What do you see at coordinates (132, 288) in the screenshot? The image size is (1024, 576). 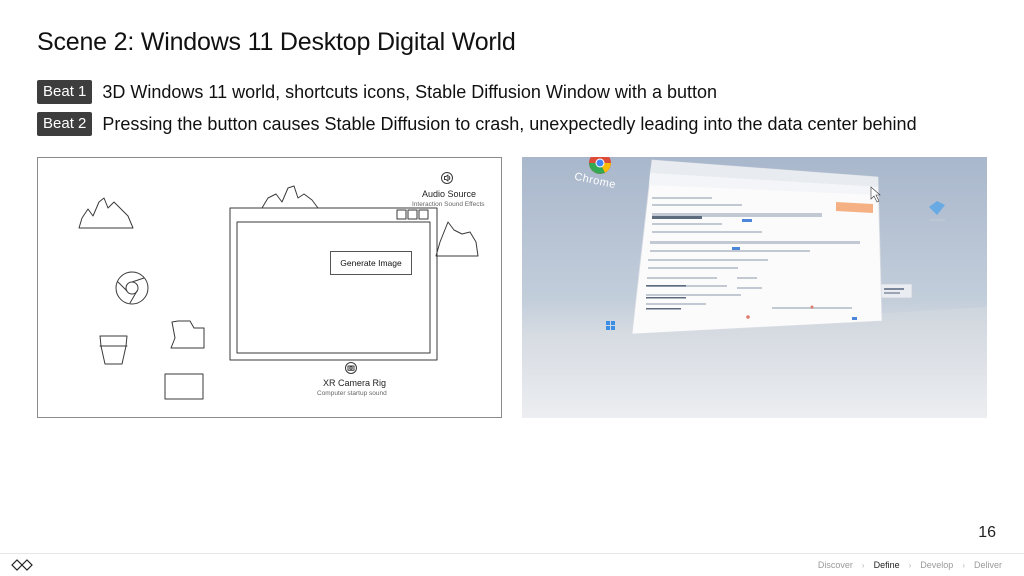 I see `chrome-icon` at bounding box center [132, 288].